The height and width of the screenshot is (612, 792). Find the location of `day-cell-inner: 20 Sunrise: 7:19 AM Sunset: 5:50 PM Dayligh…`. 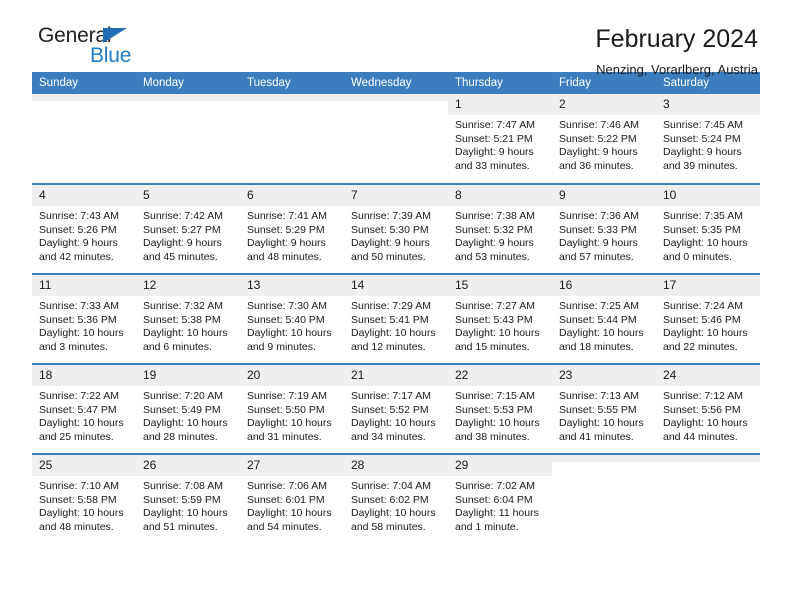

day-cell-inner: 20 Sunrise: 7:19 AM Sunset: 5:50 PM Dayligh… is located at coordinates (292, 409).